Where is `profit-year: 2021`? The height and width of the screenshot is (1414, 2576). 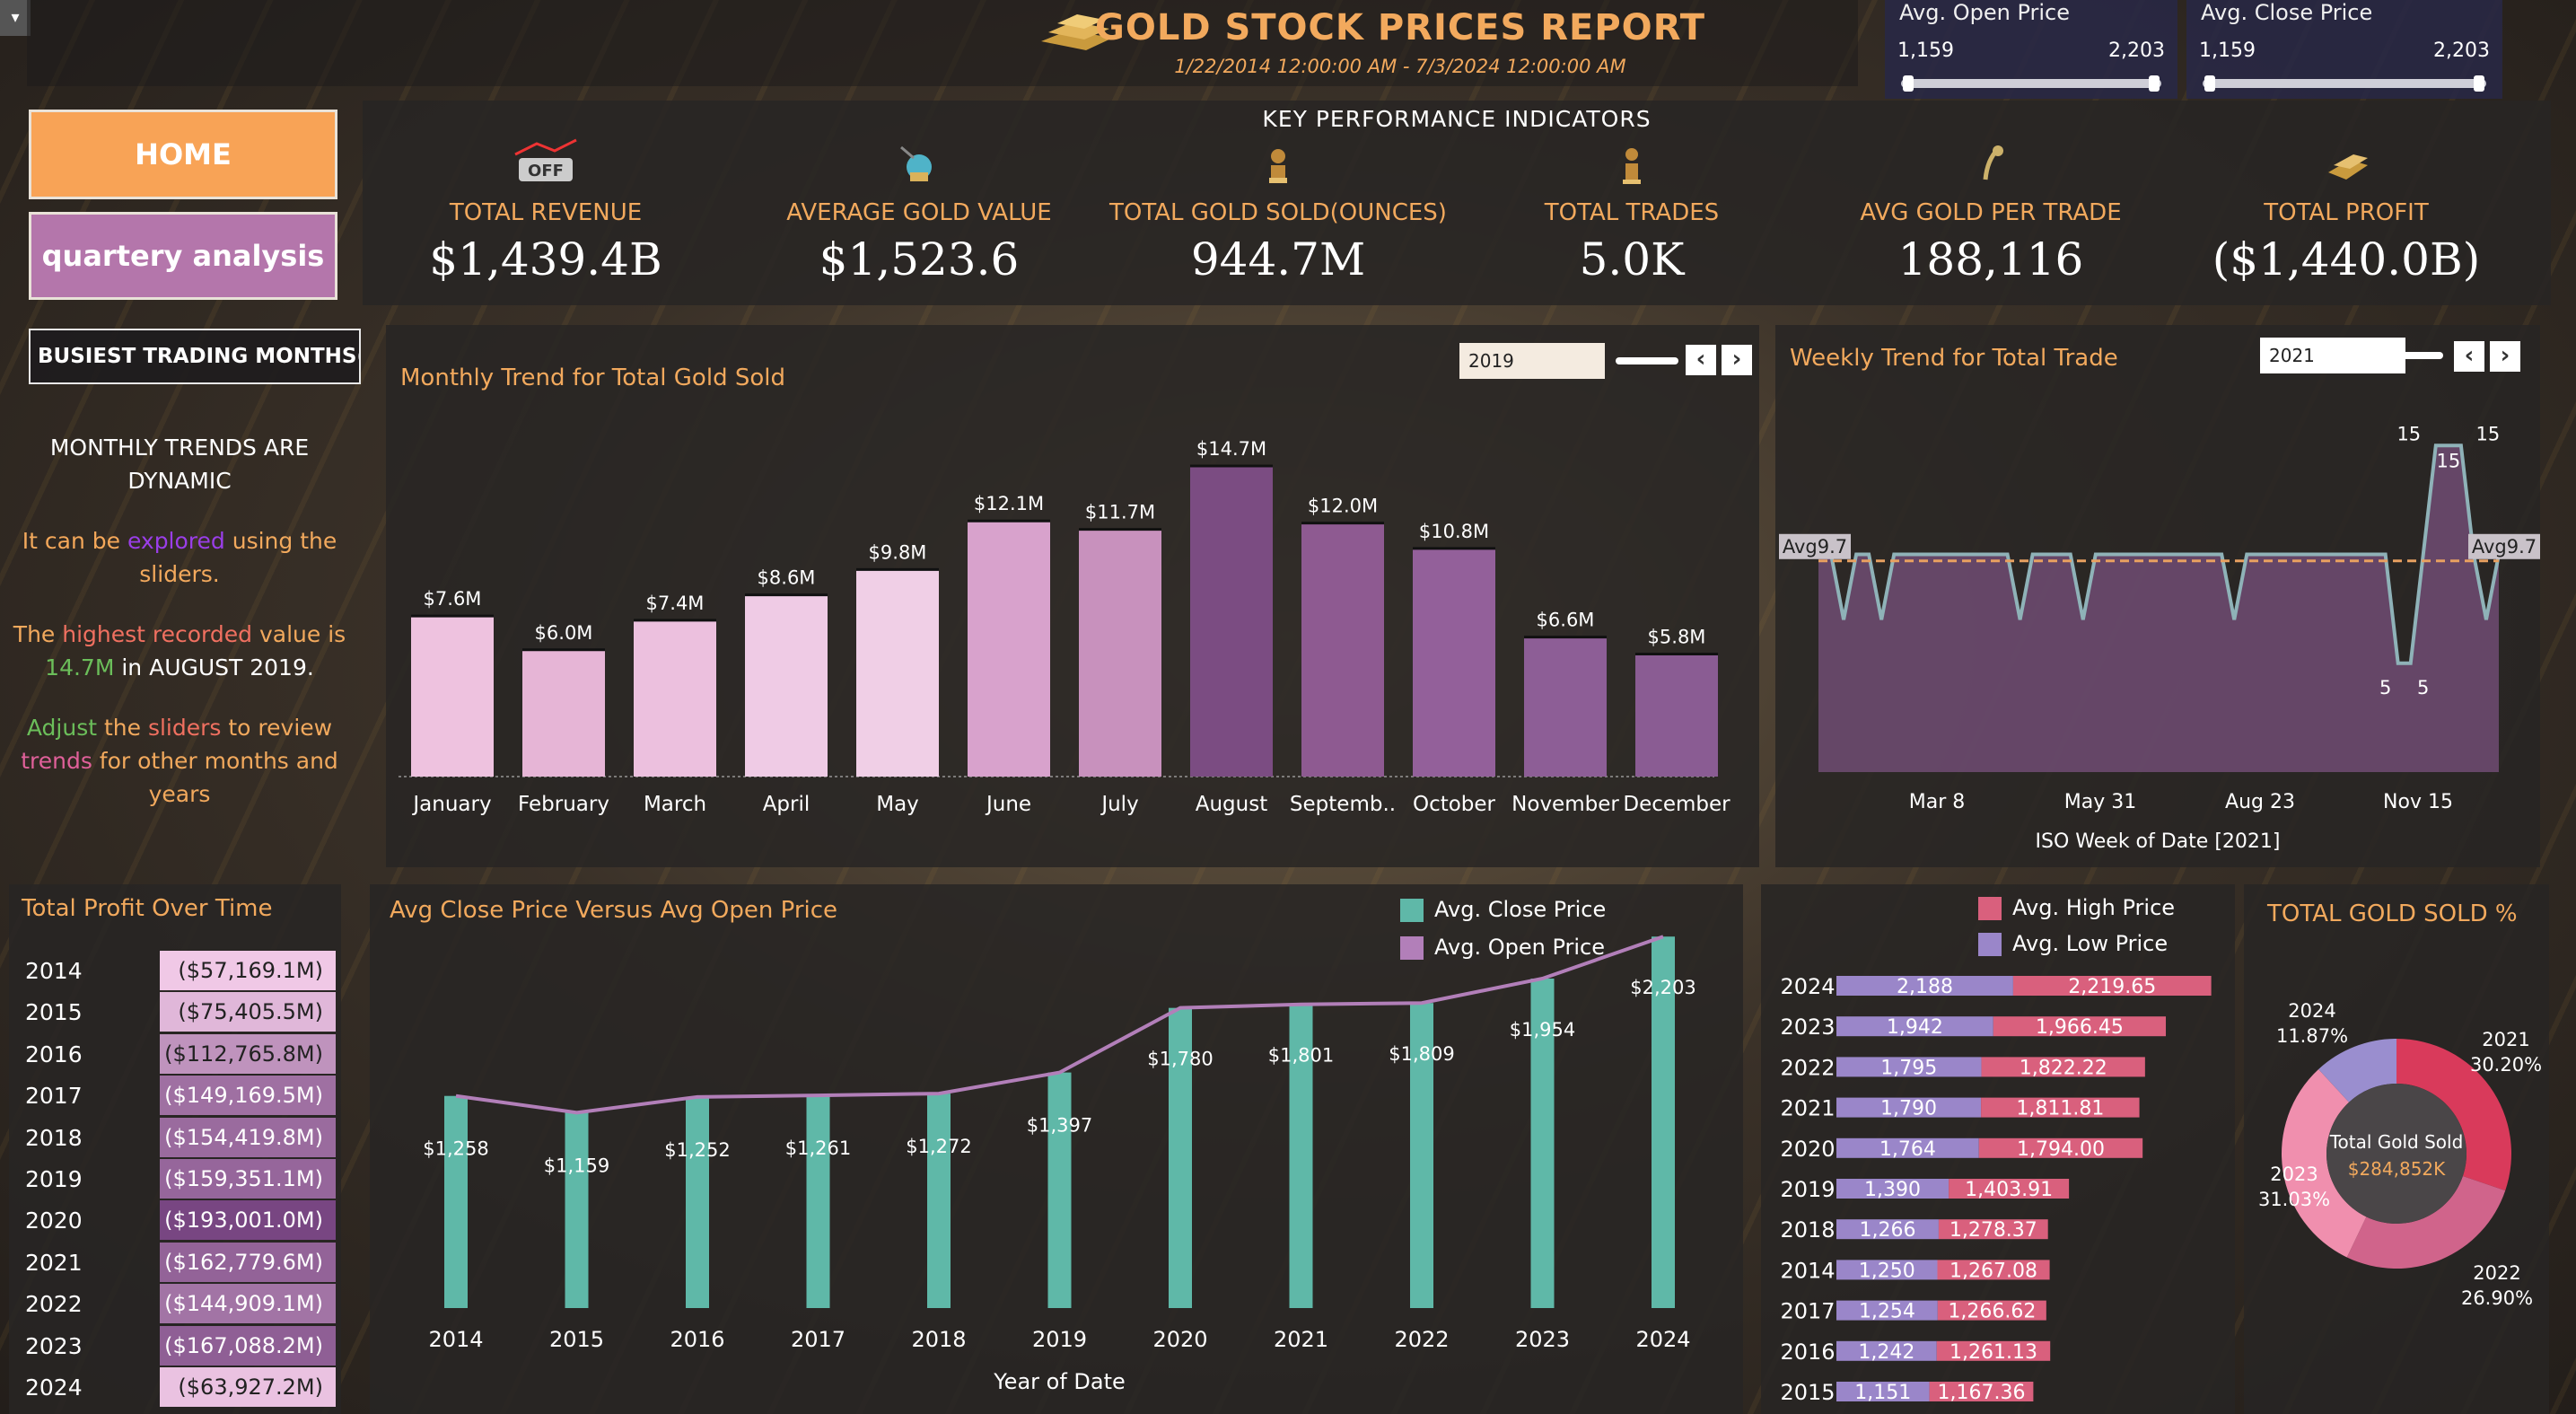
profit-year: 2021 is located at coordinates (54, 1263).